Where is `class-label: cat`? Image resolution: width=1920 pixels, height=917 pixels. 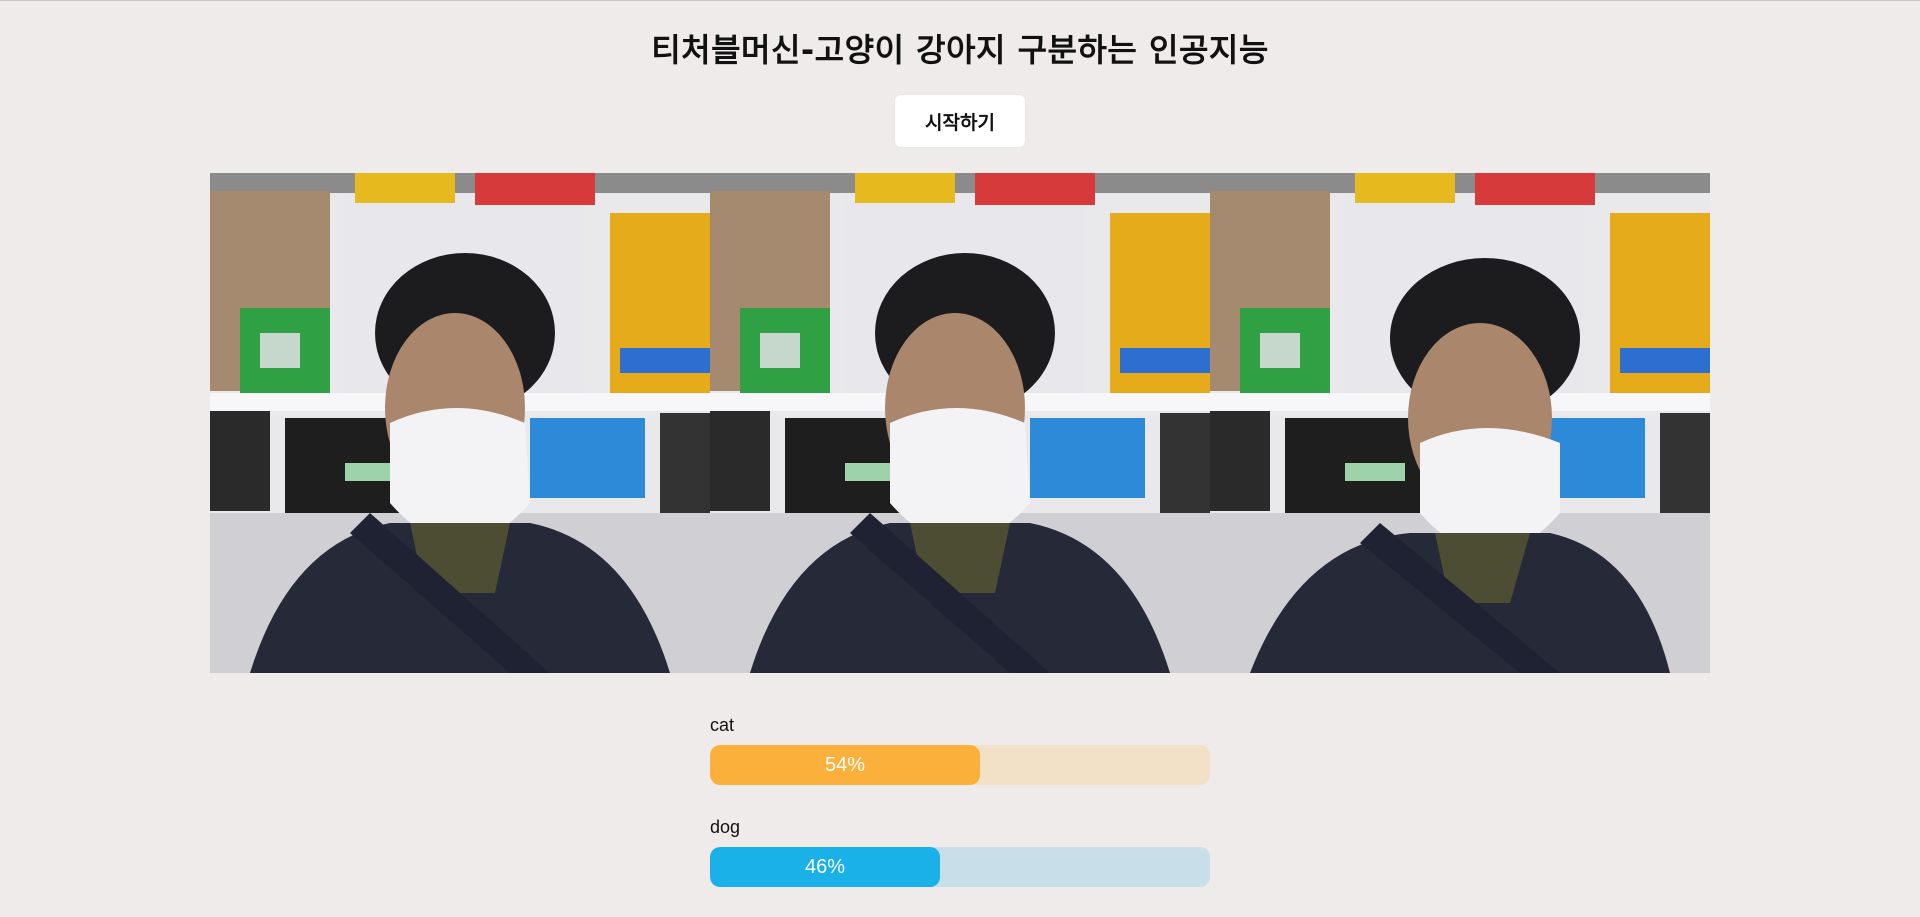
class-label: cat is located at coordinates (722, 725).